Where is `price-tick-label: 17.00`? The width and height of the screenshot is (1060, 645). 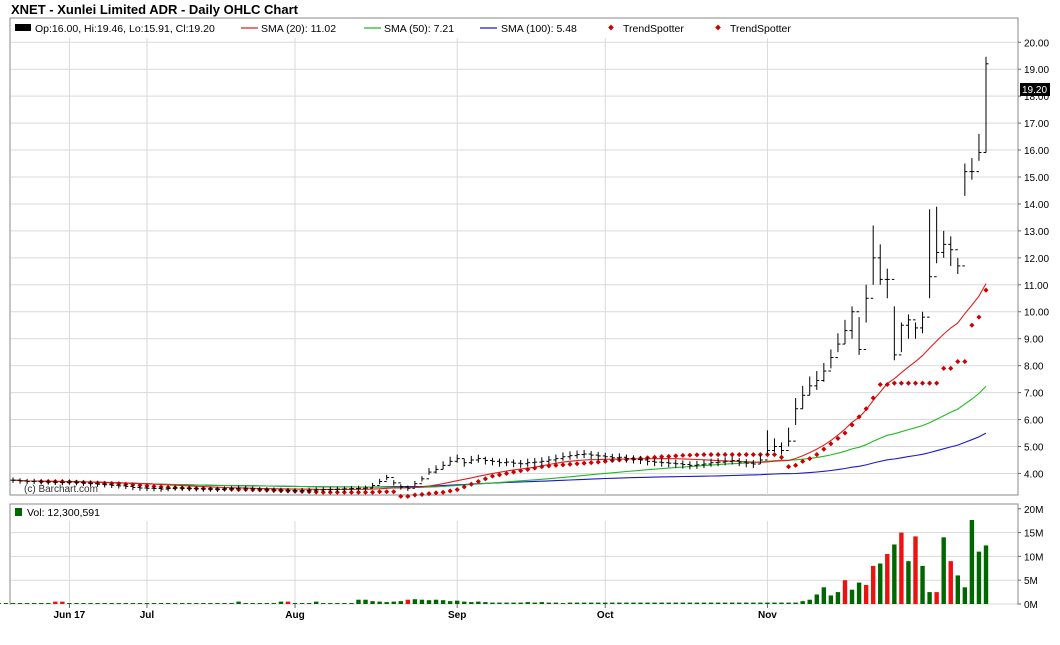 price-tick-label: 17.00 is located at coordinates (1036, 124).